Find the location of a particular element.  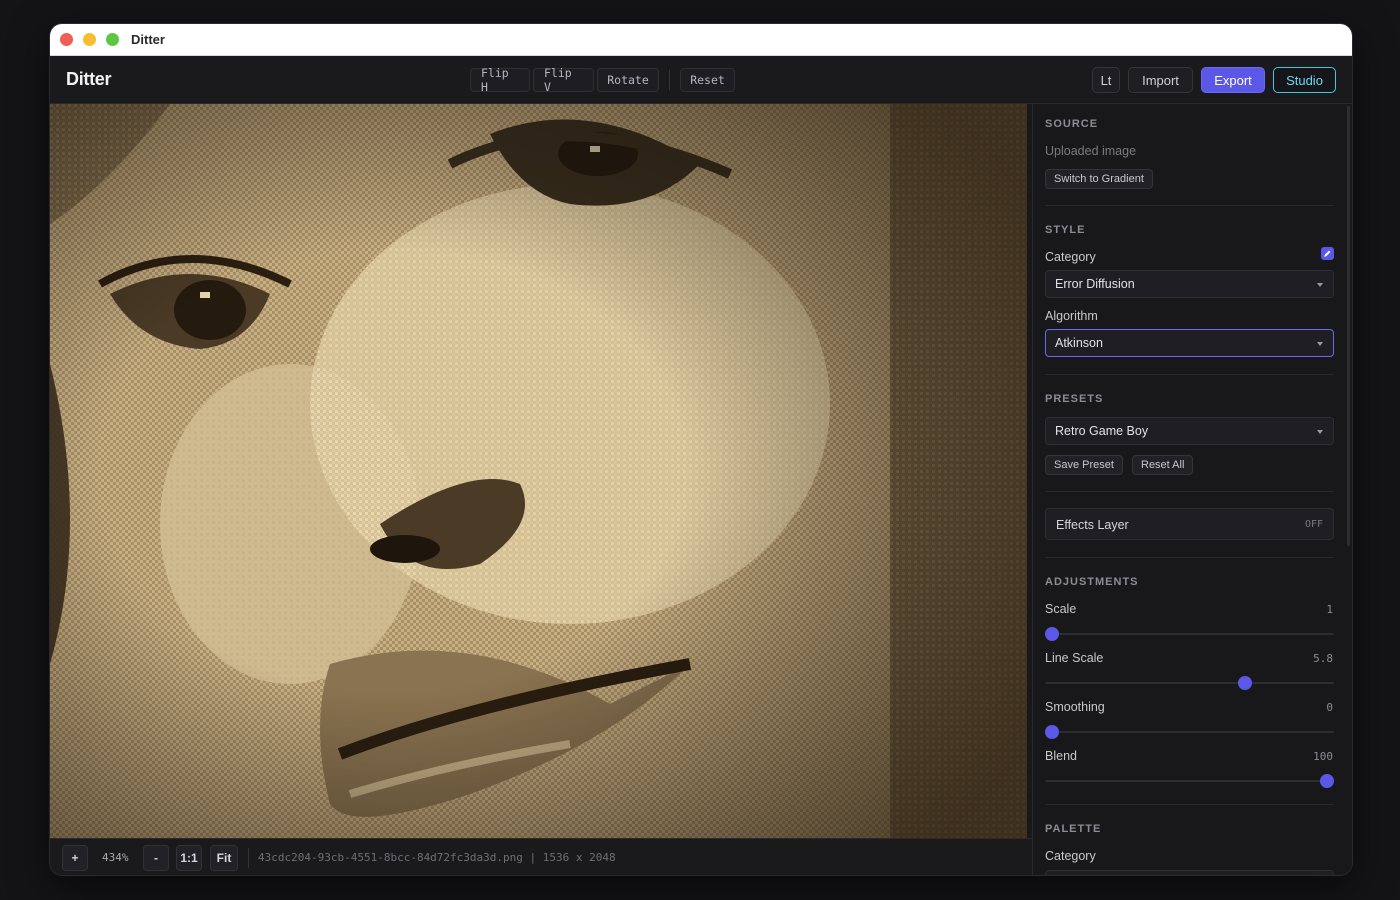

algorithm-select: Atkinson is located at coordinates (1189, 343).